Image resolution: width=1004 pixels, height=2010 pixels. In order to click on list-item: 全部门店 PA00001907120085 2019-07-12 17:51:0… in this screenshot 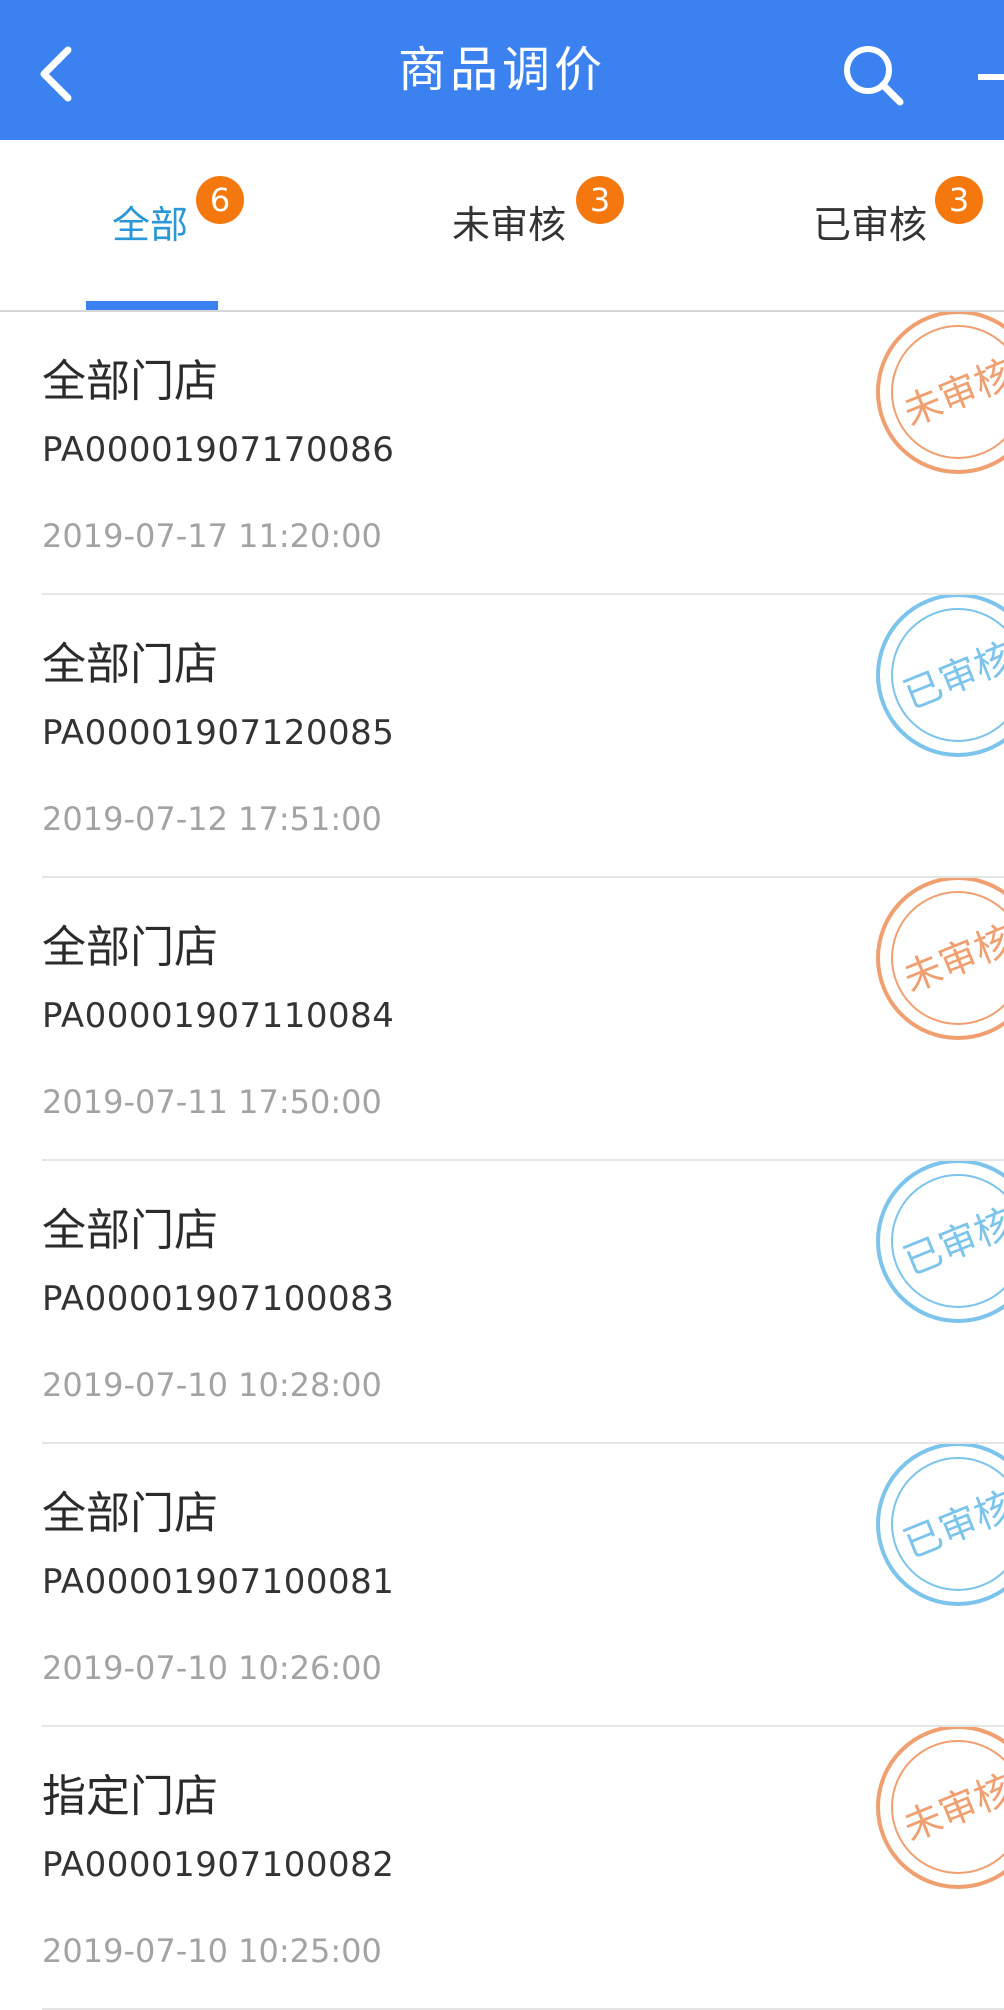, I will do `click(523, 736)`.